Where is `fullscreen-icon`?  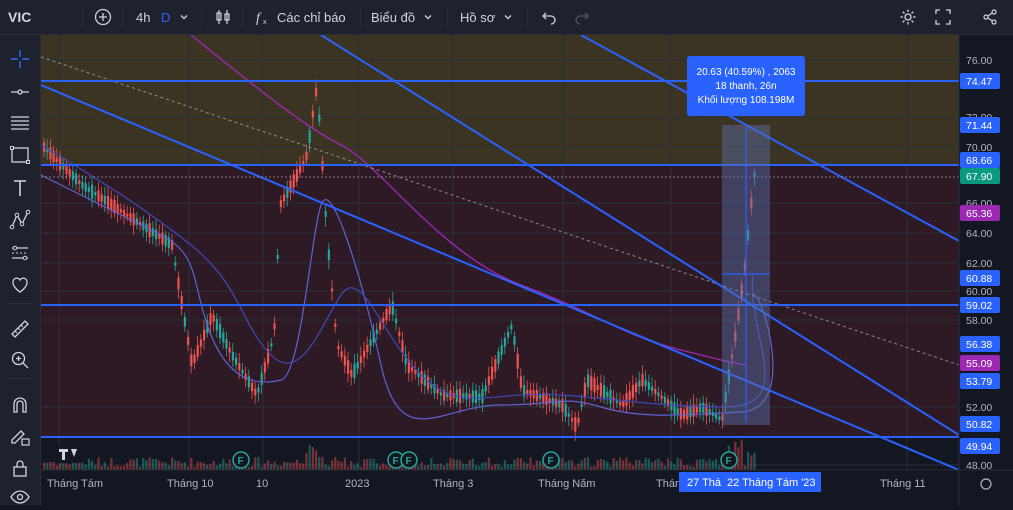 fullscreen-icon is located at coordinates (943, 17).